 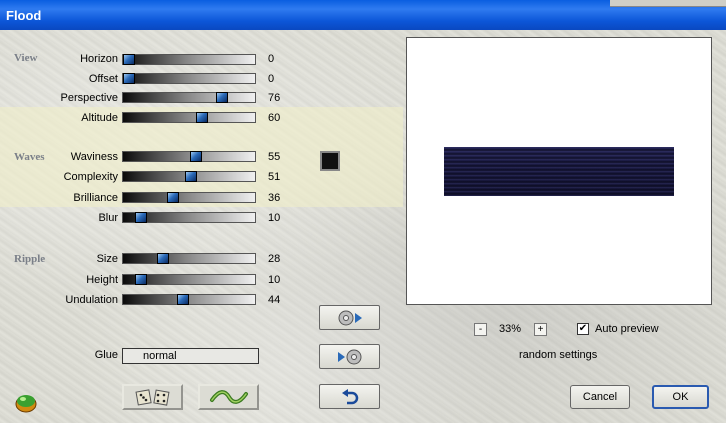 I want to click on cancel-button: Cancel, so click(x=600, y=397).